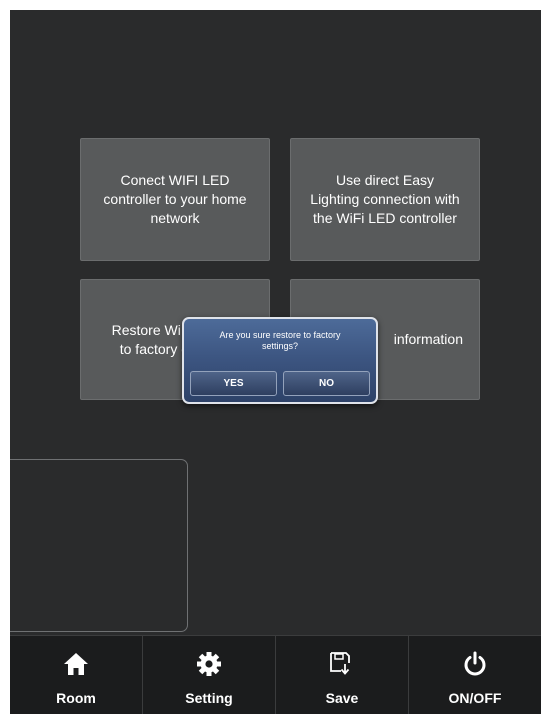  I want to click on no-button: NO, so click(326, 383).